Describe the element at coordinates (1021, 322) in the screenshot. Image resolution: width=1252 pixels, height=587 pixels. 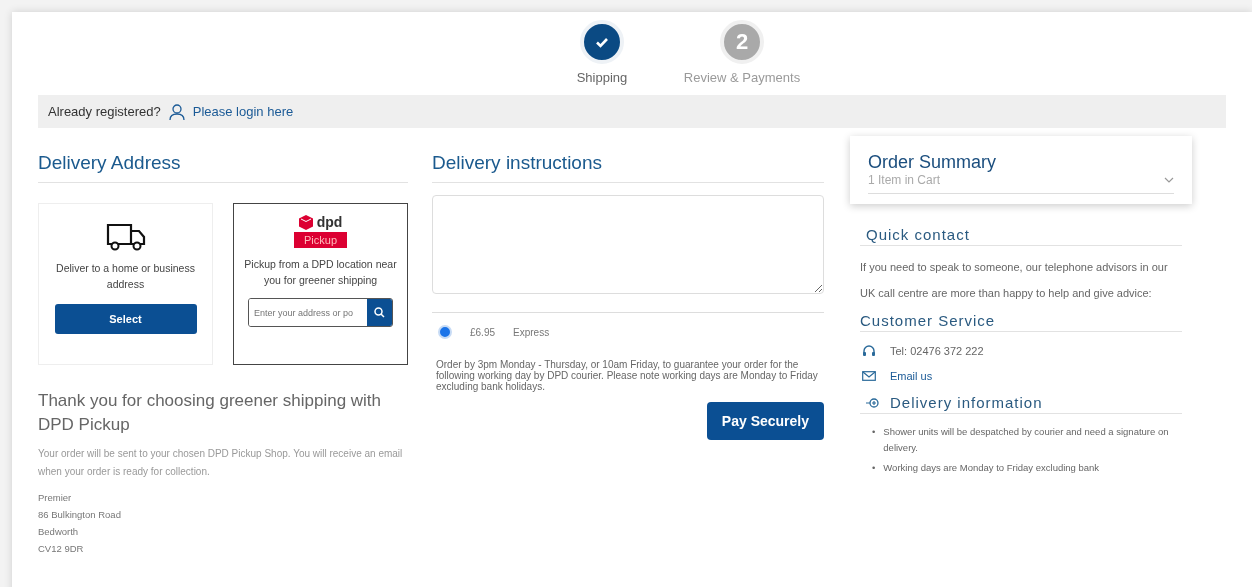
I see `section-title: Customer Service` at that location.